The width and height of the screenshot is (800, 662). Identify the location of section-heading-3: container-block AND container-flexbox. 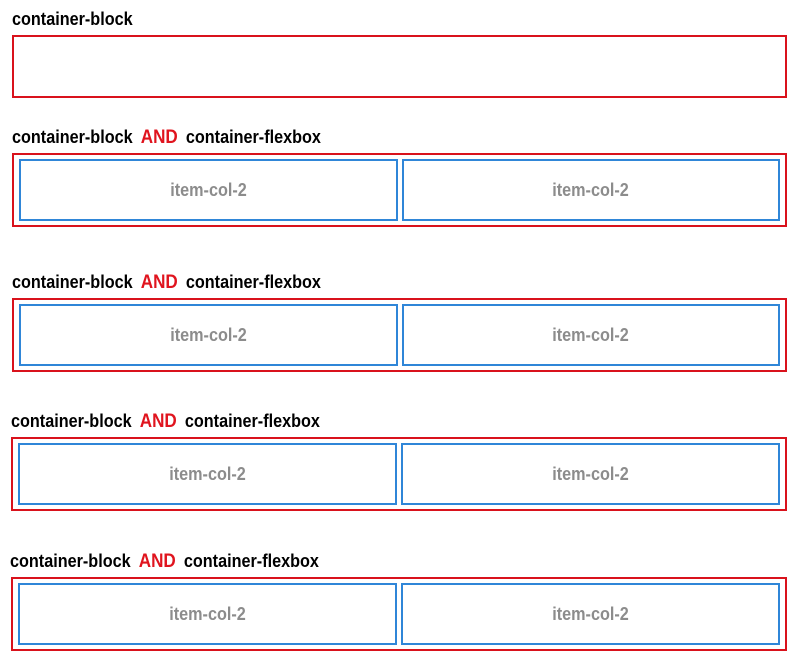
(165, 421).